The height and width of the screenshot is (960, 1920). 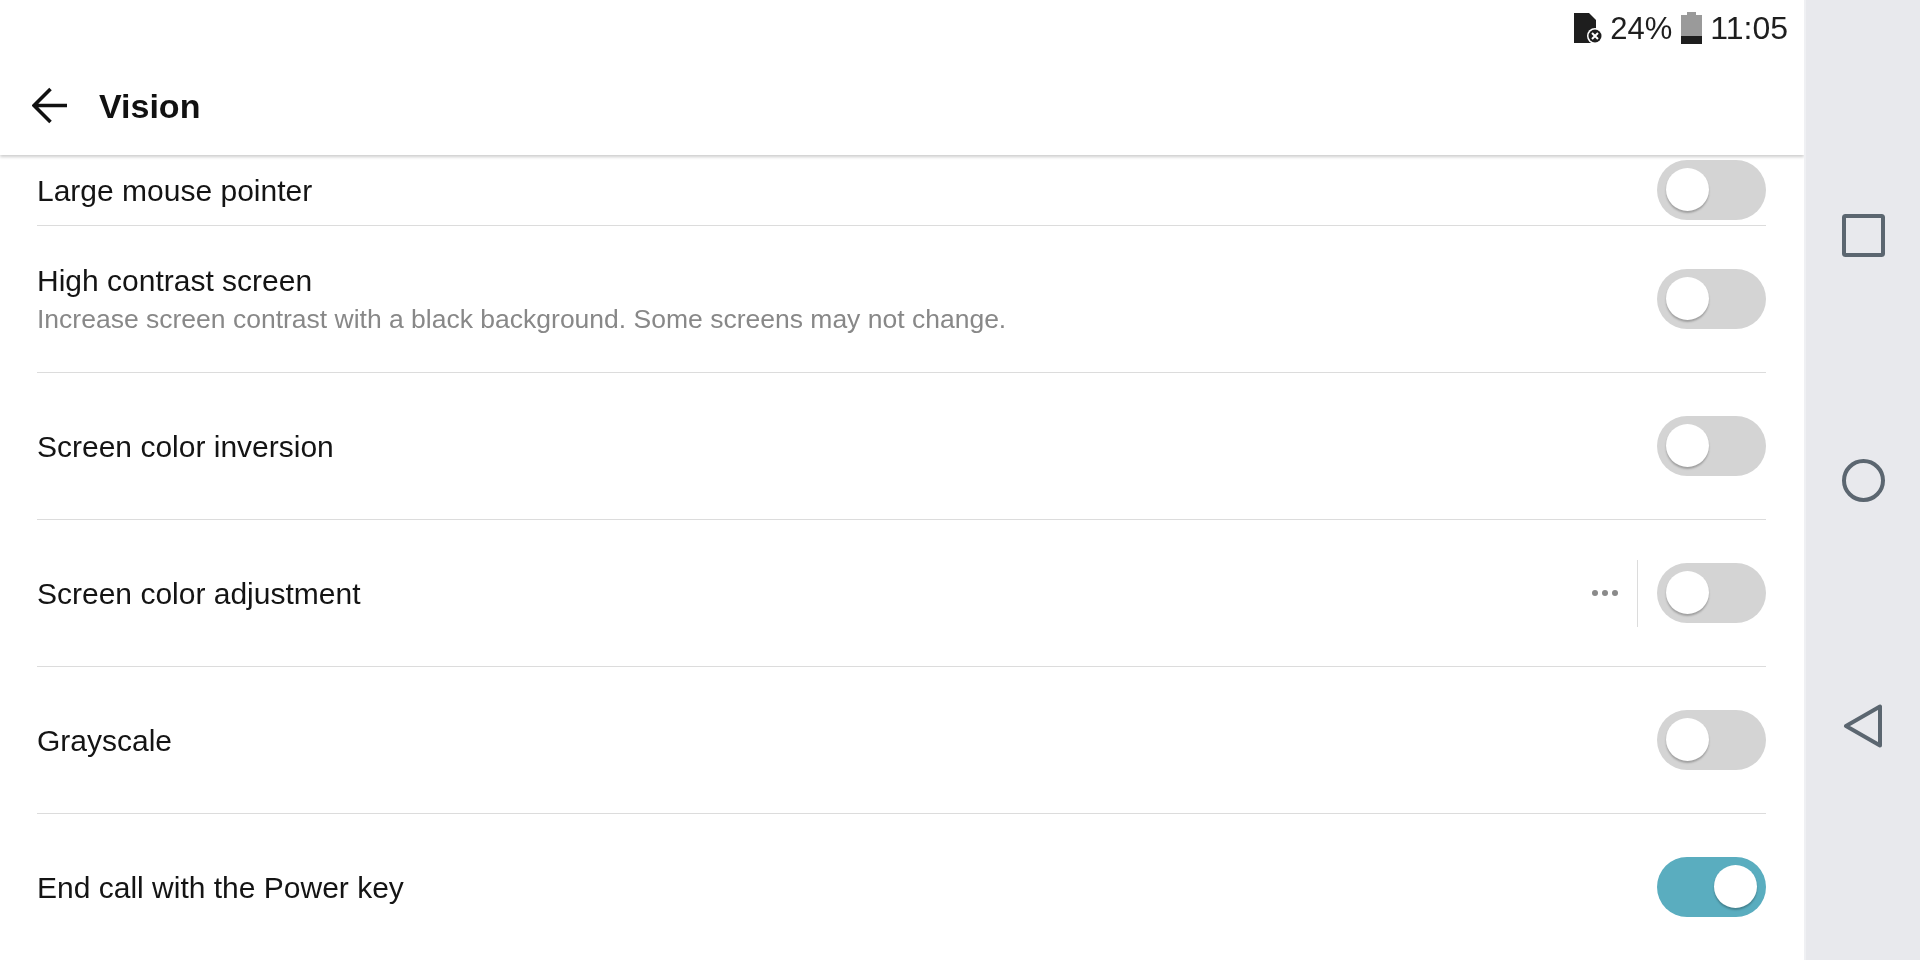 I want to click on setting-title: Large mouse pointer, so click(x=175, y=190).